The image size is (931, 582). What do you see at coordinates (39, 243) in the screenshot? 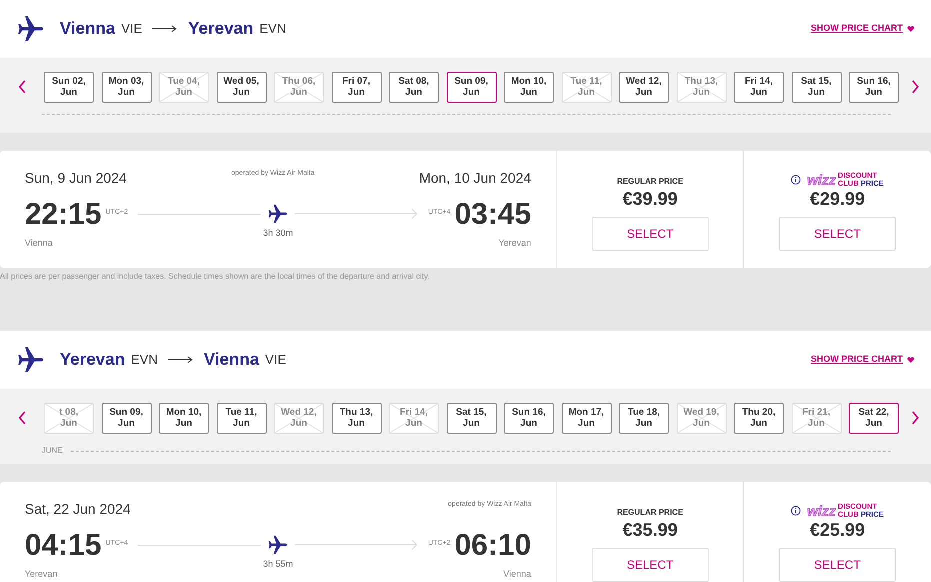
I see `departure-city: Vienna` at bounding box center [39, 243].